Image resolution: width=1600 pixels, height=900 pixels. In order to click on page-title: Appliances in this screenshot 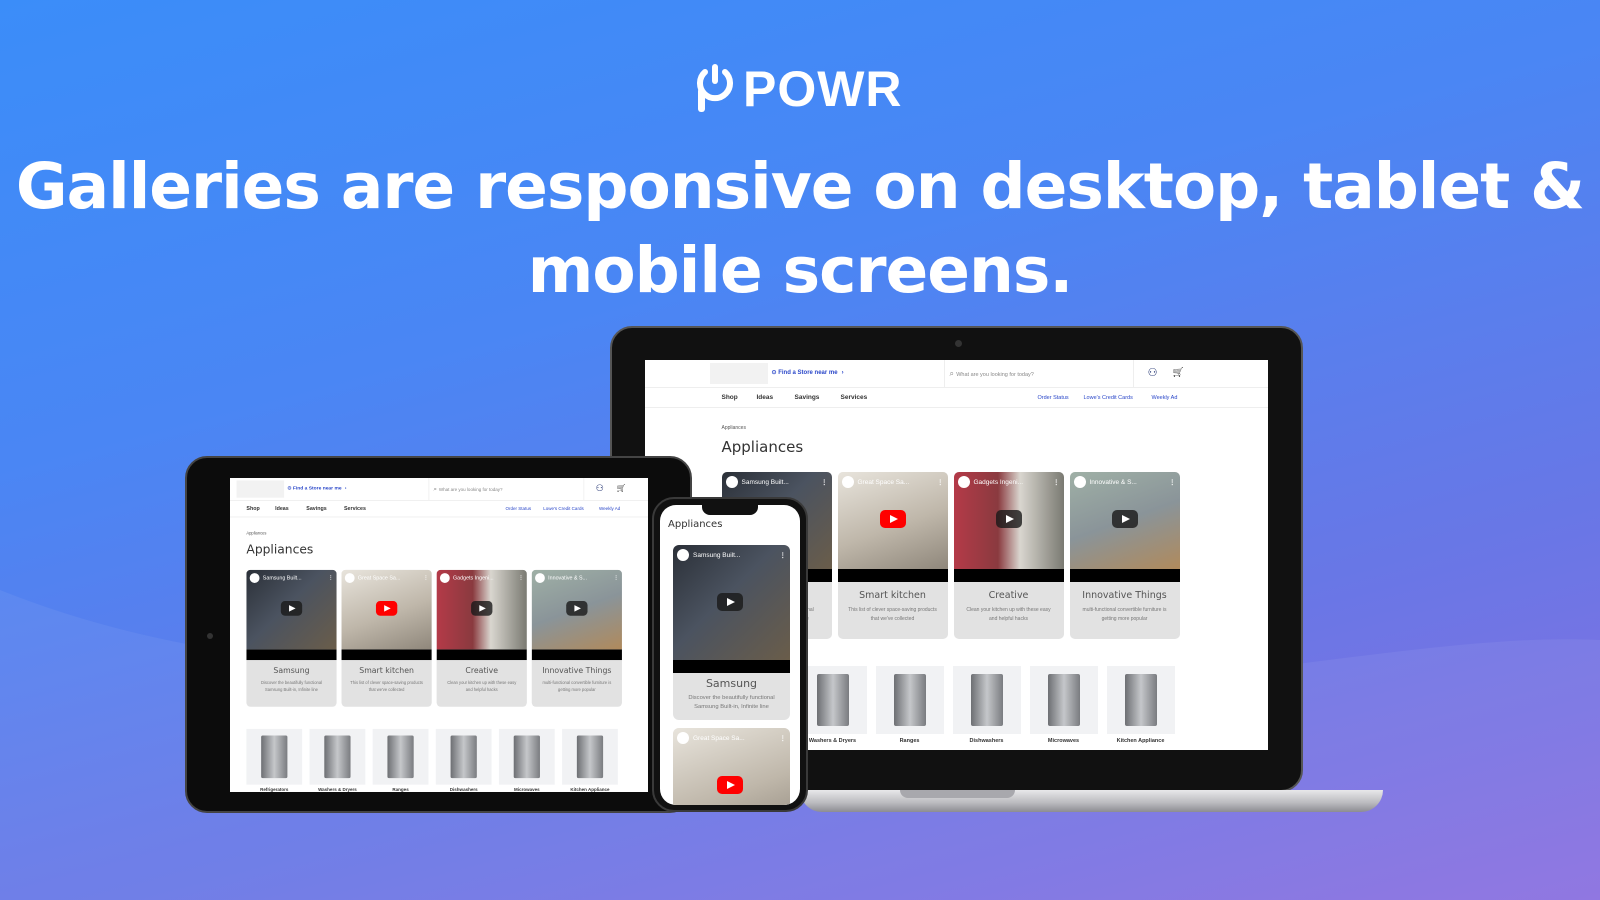, I will do `click(762, 447)`.